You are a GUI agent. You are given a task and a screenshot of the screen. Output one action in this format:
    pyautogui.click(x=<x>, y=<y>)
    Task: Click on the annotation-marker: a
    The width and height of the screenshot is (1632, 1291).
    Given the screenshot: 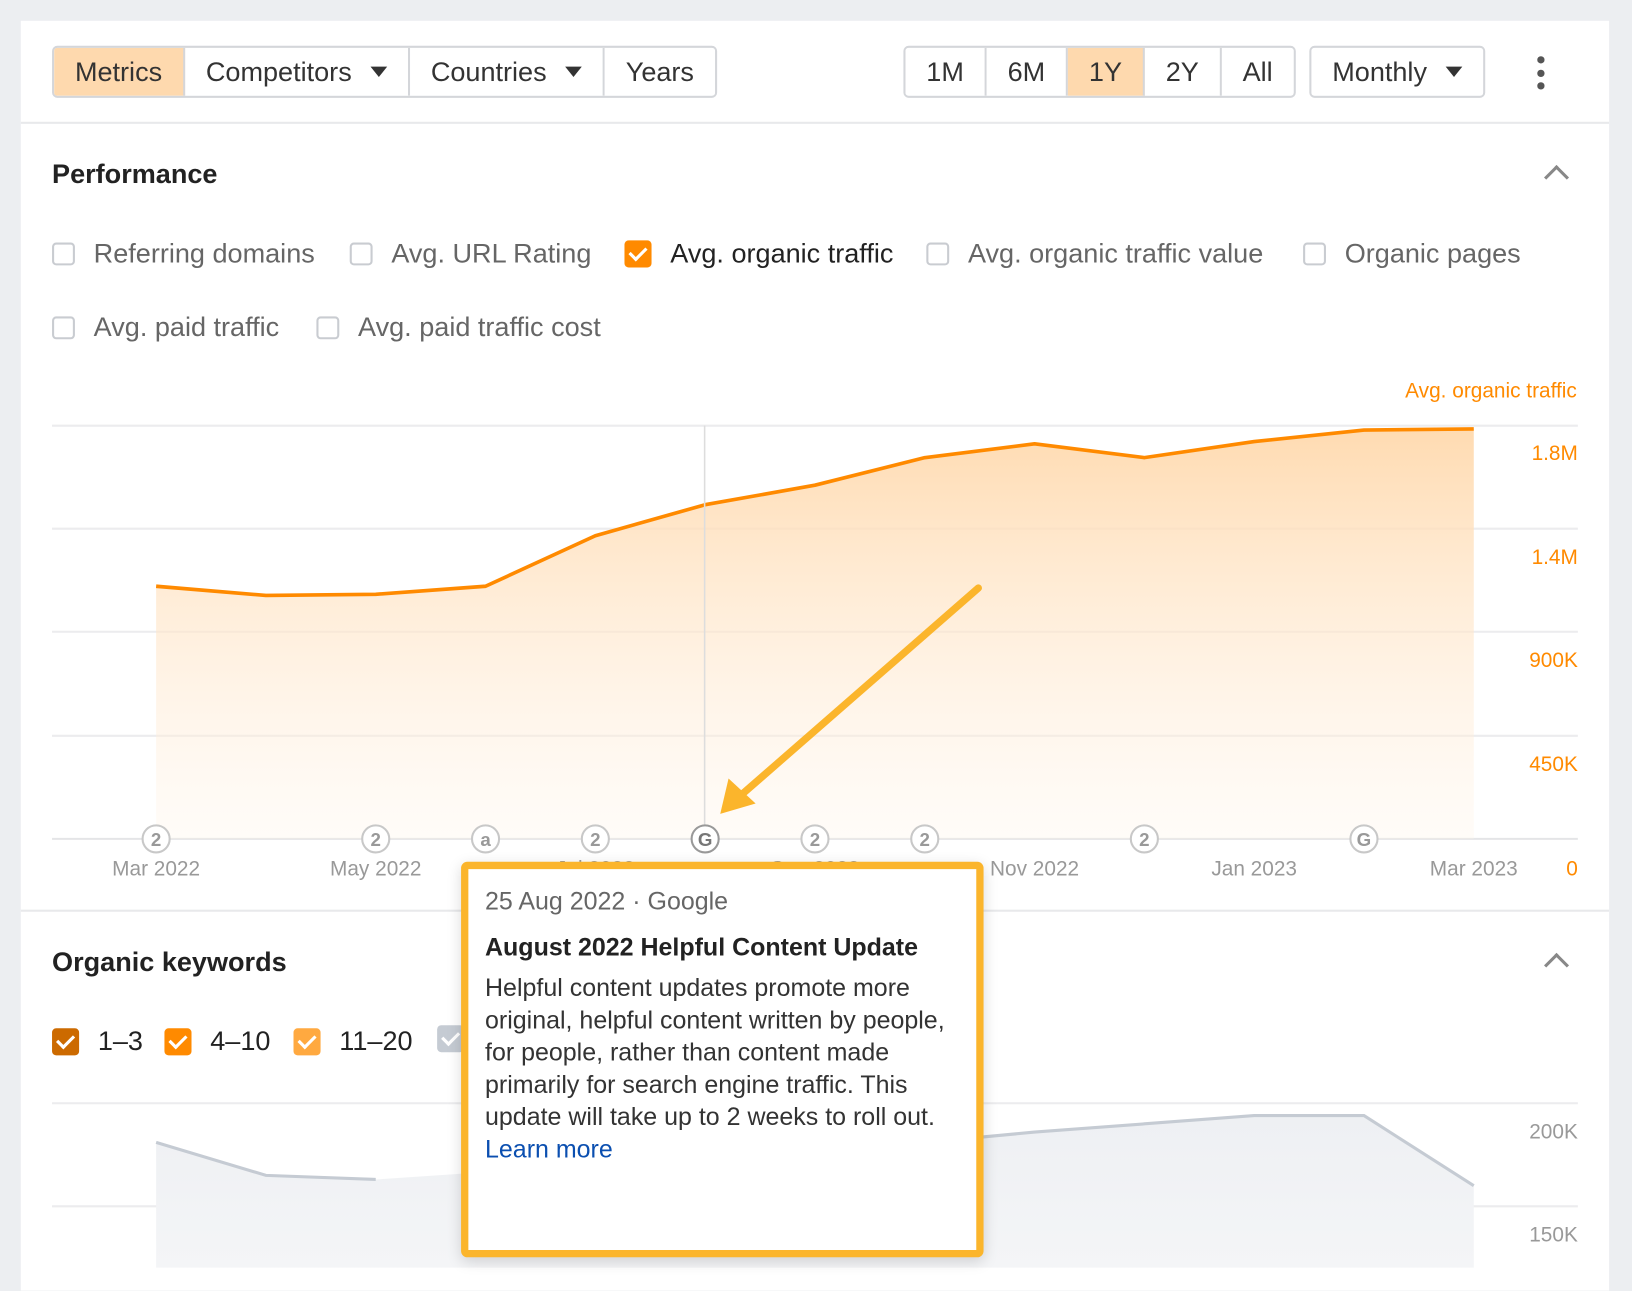 What is the action you would take?
    pyautogui.click(x=485, y=838)
    